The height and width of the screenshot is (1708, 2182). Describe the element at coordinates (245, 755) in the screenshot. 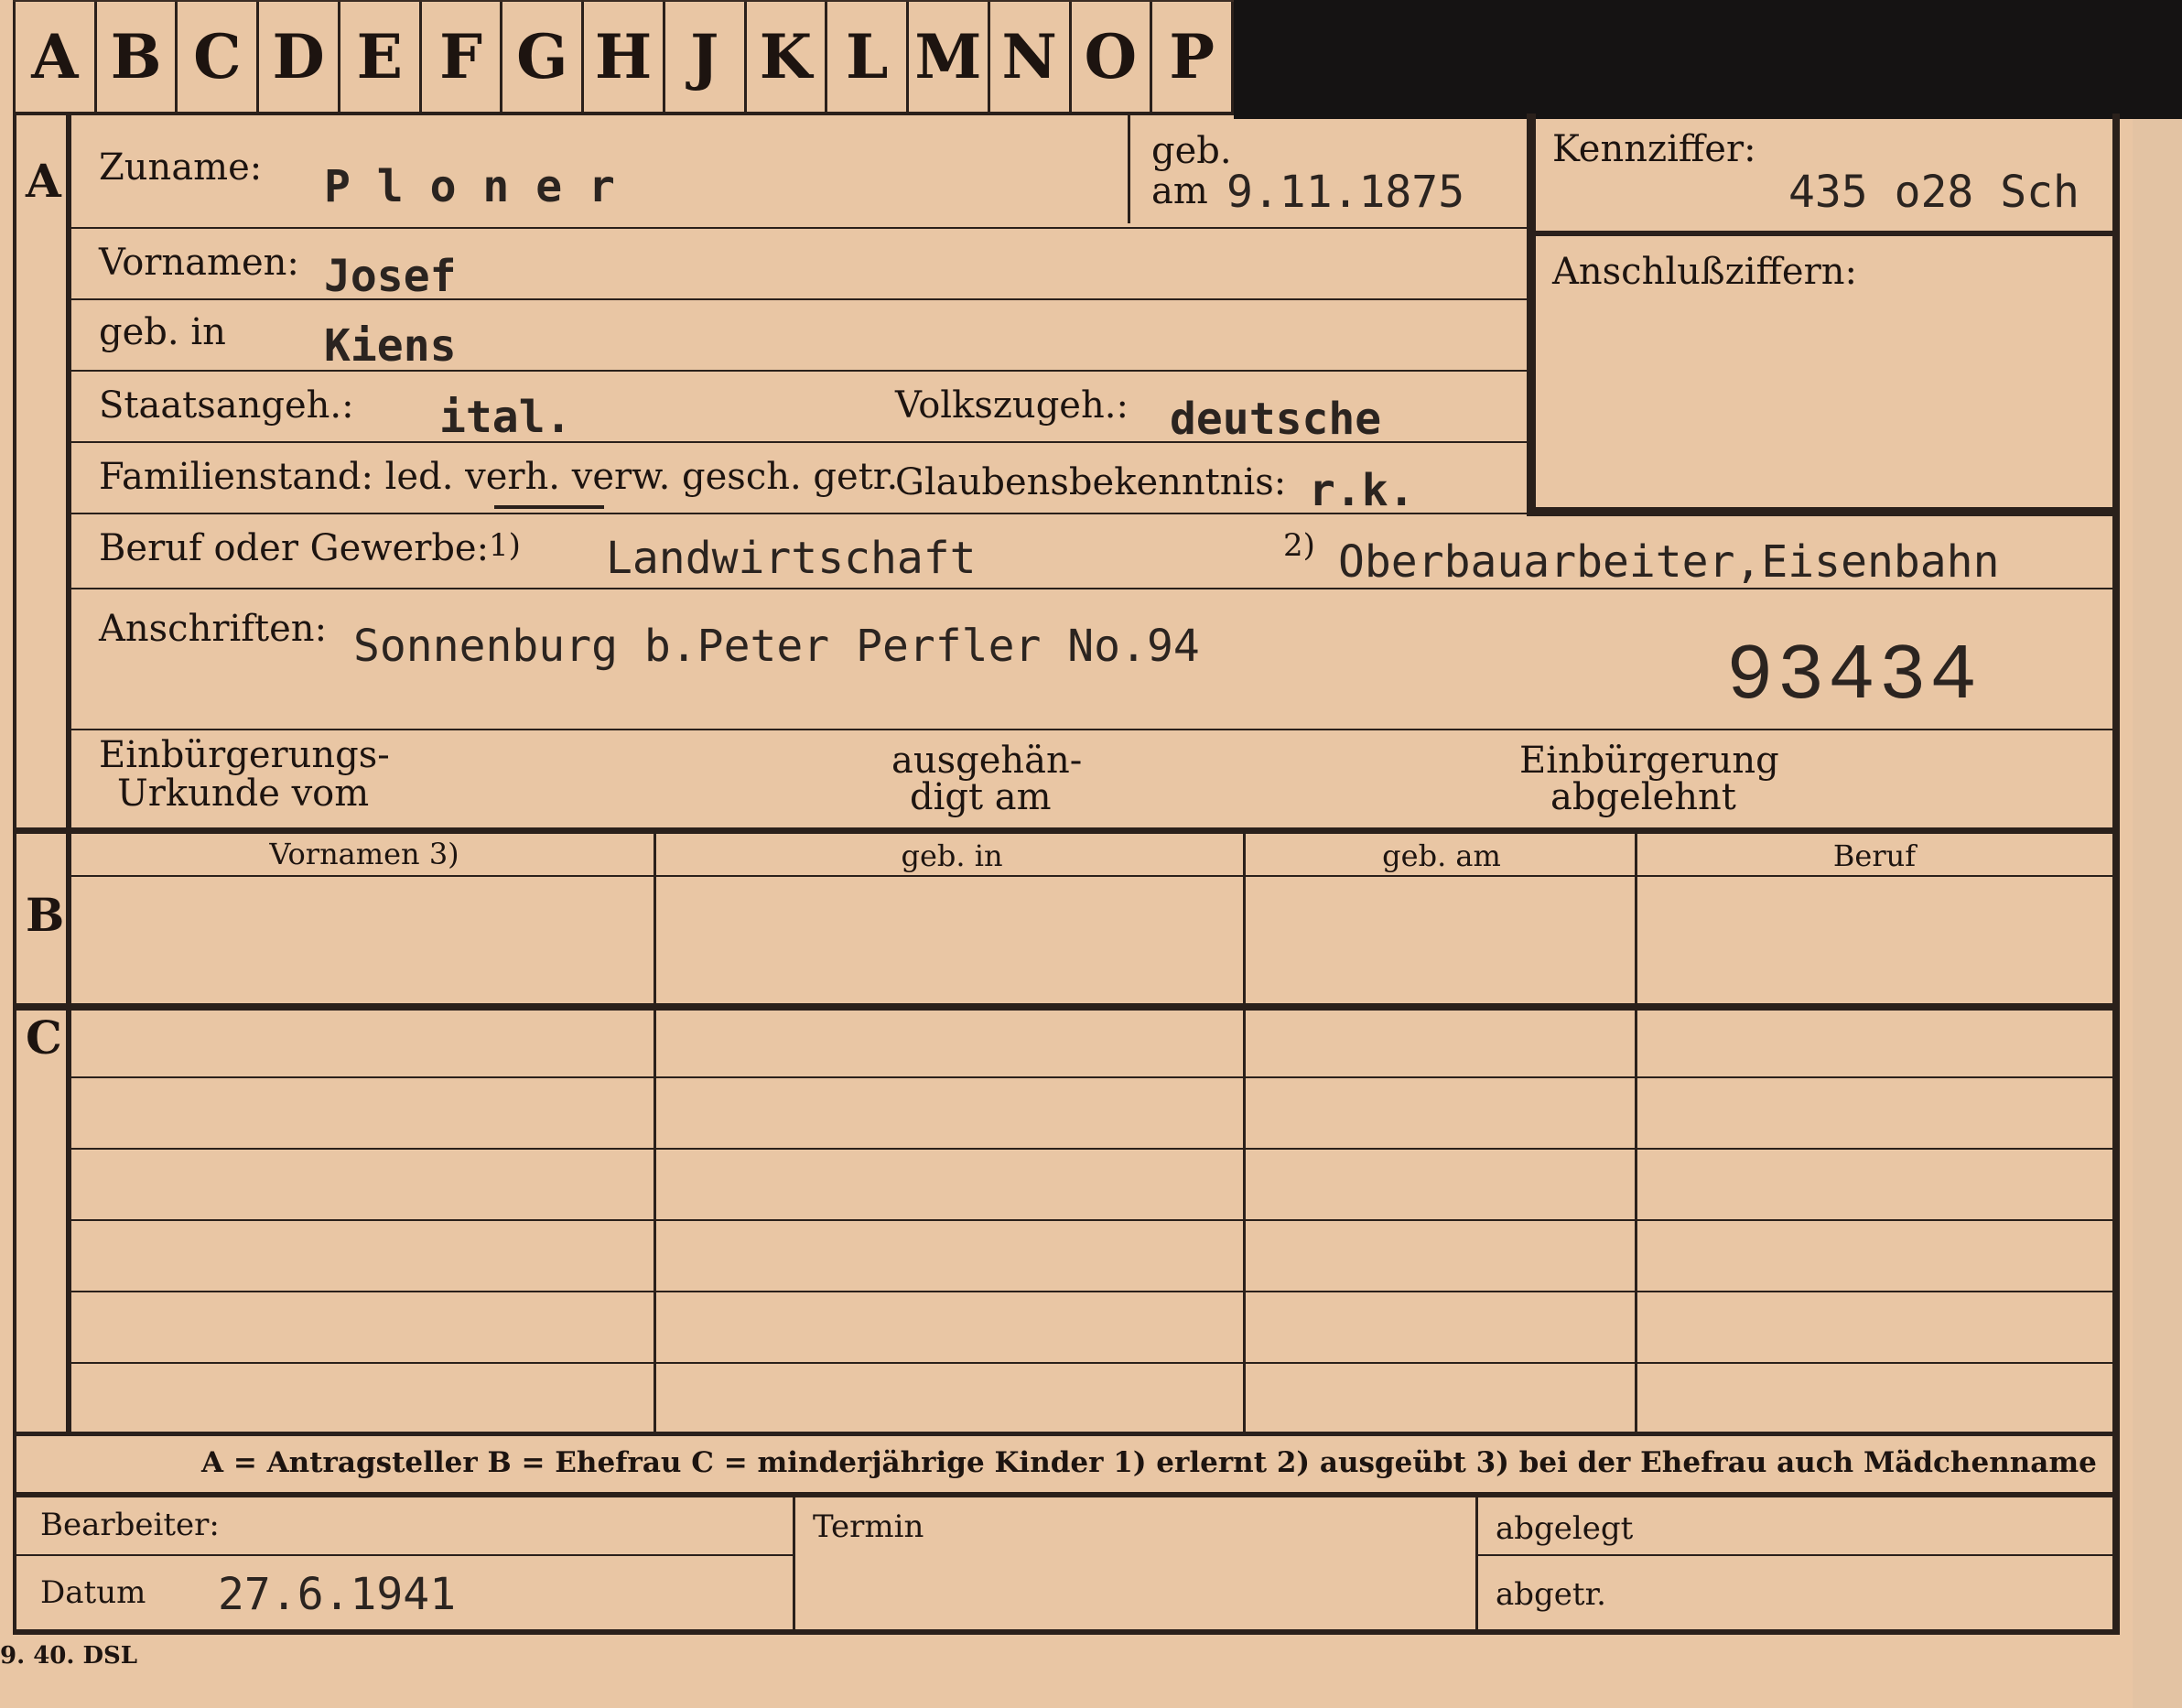

I see `einbuergerungs-urkunde-label-1: Einbürgerungs-` at that location.